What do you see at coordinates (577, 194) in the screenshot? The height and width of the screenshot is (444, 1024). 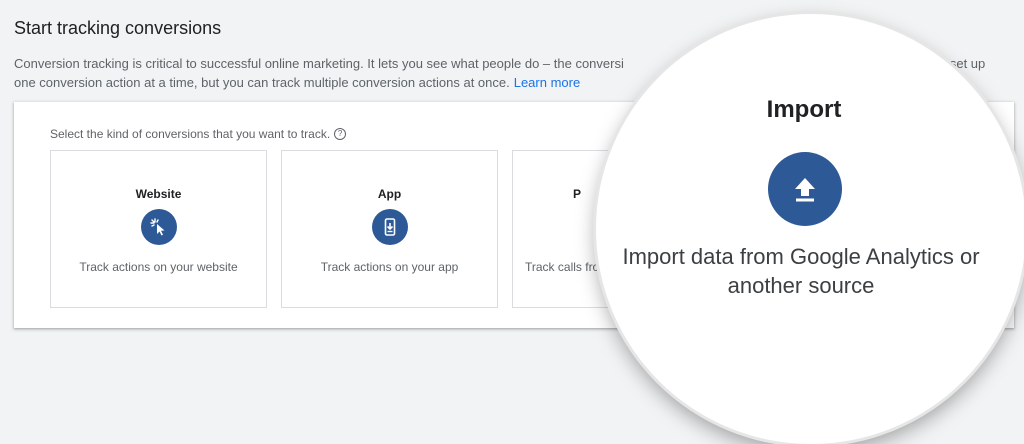 I see `card-title: P` at bounding box center [577, 194].